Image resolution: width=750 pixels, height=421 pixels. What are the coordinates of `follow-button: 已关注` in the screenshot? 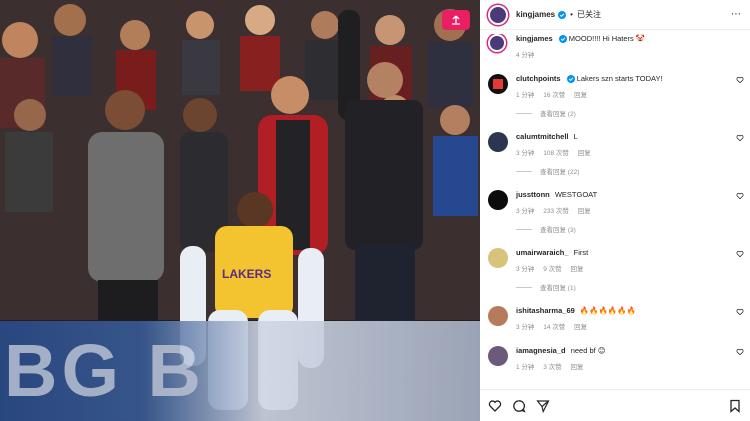 It's located at (589, 14).